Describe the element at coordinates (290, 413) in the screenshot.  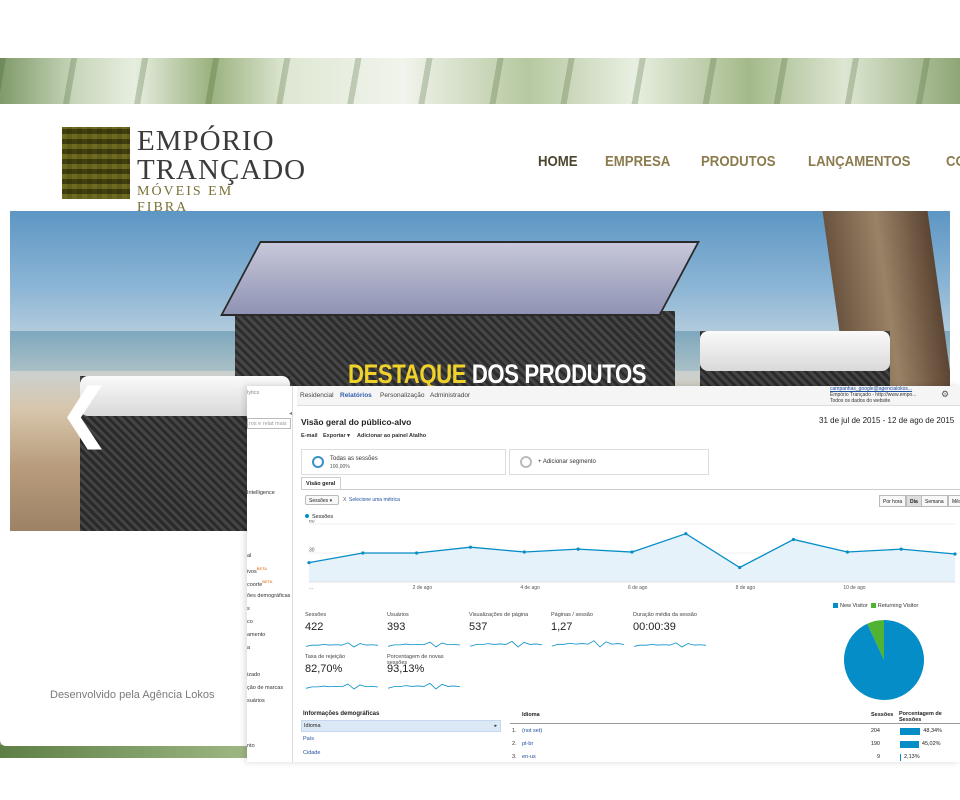
I see `sidebar-collapse-icon: ◂` at that location.